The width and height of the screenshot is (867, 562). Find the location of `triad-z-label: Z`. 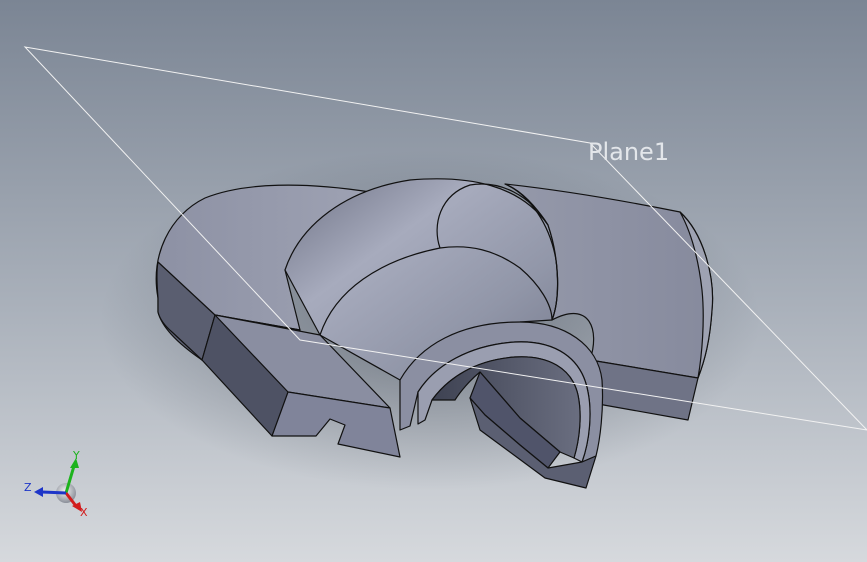

triad-z-label: Z is located at coordinates (28, 487).